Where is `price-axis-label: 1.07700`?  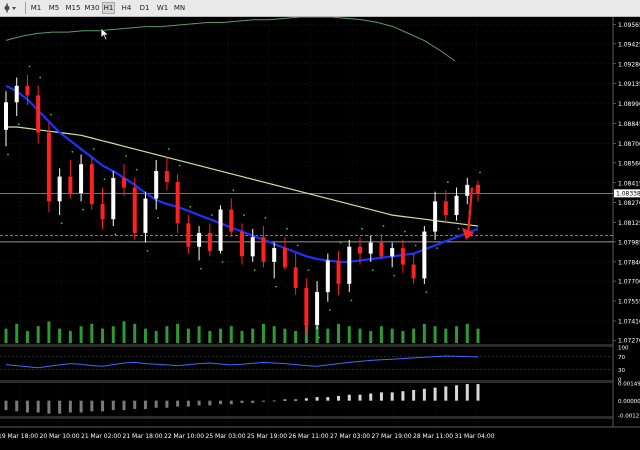 price-axis-label: 1.07700 is located at coordinates (629, 282).